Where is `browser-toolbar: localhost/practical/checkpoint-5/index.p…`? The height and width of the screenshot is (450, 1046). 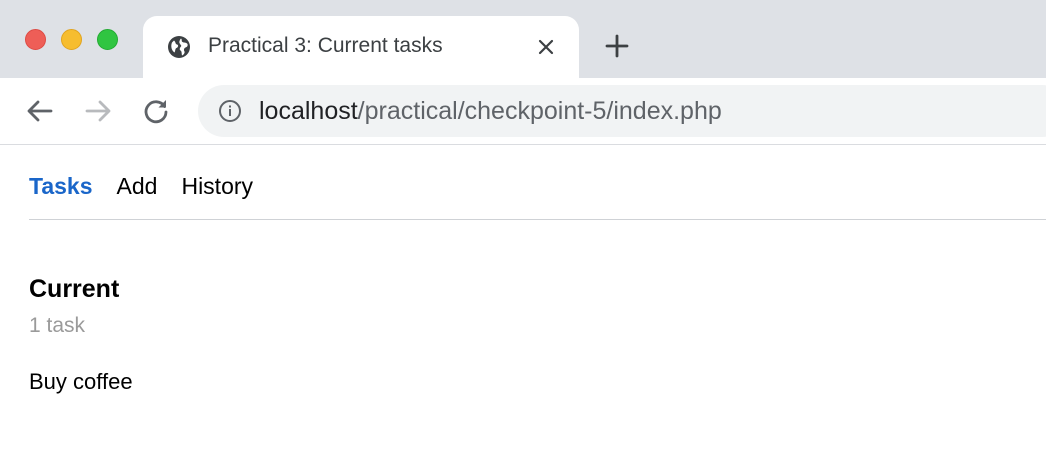 browser-toolbar: localhost/practical/checkpoint-5/index.p… is located at coordinates (523, 111).